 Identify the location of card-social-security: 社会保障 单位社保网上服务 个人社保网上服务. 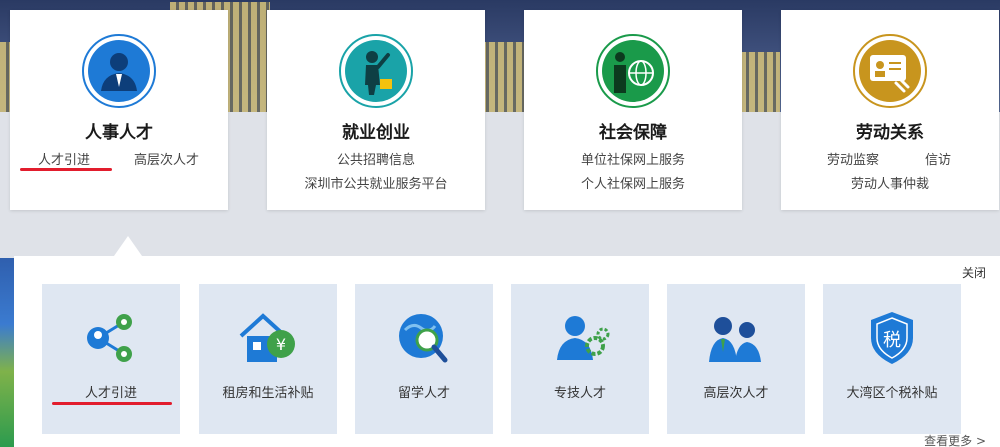
(633, 110).